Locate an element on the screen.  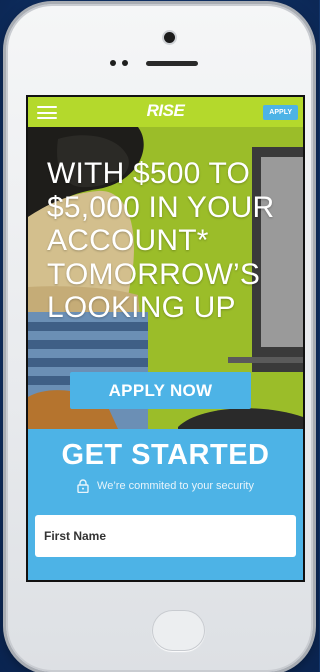
headline-line: ACCOUNT* is located at coordinates (128, 240).